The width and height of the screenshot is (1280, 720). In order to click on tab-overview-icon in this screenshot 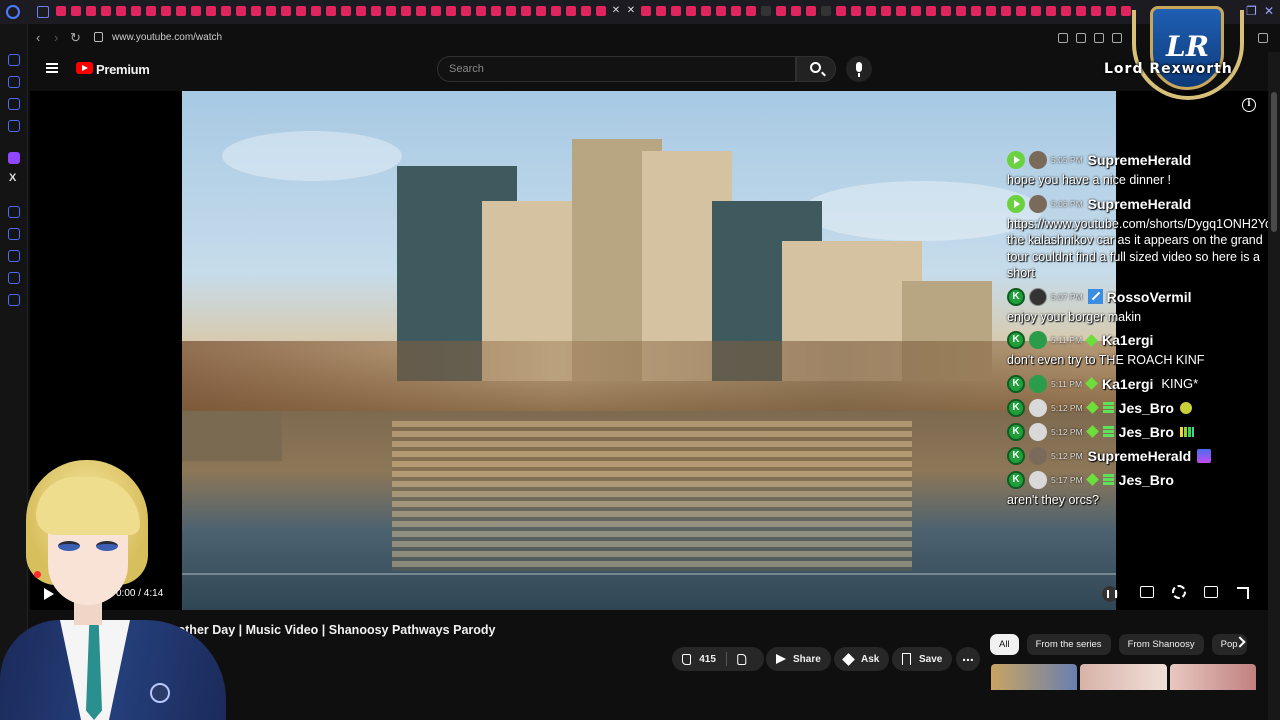, I will do `click(43, 12)`.